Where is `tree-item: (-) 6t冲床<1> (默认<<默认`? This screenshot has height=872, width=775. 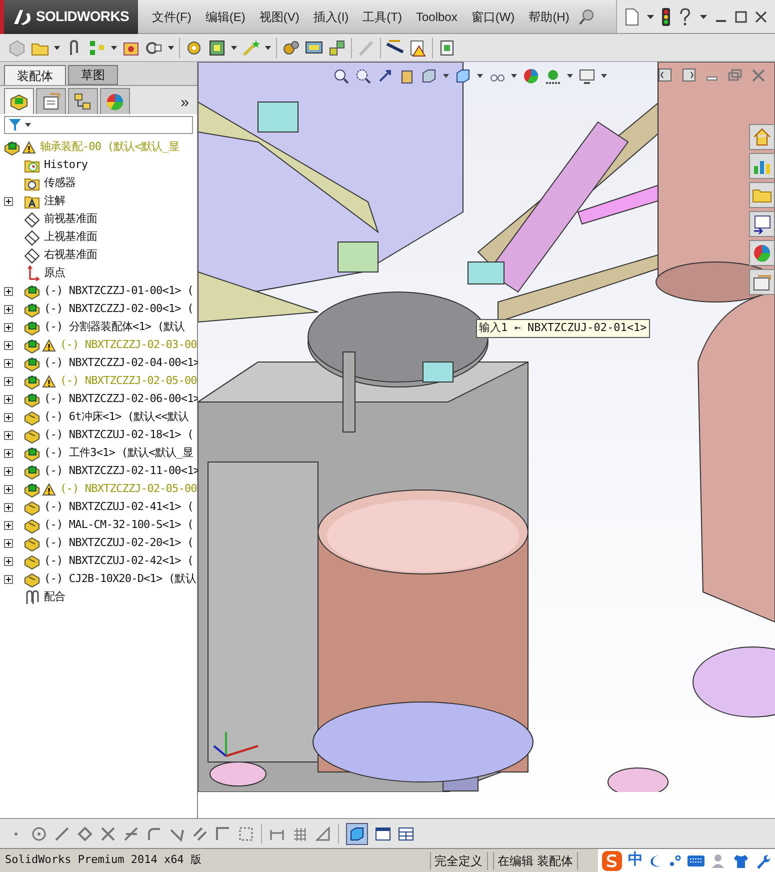 tree-item: (-) 6t冲床<1> (默认<<默认 is located at coordinates (116, 417).